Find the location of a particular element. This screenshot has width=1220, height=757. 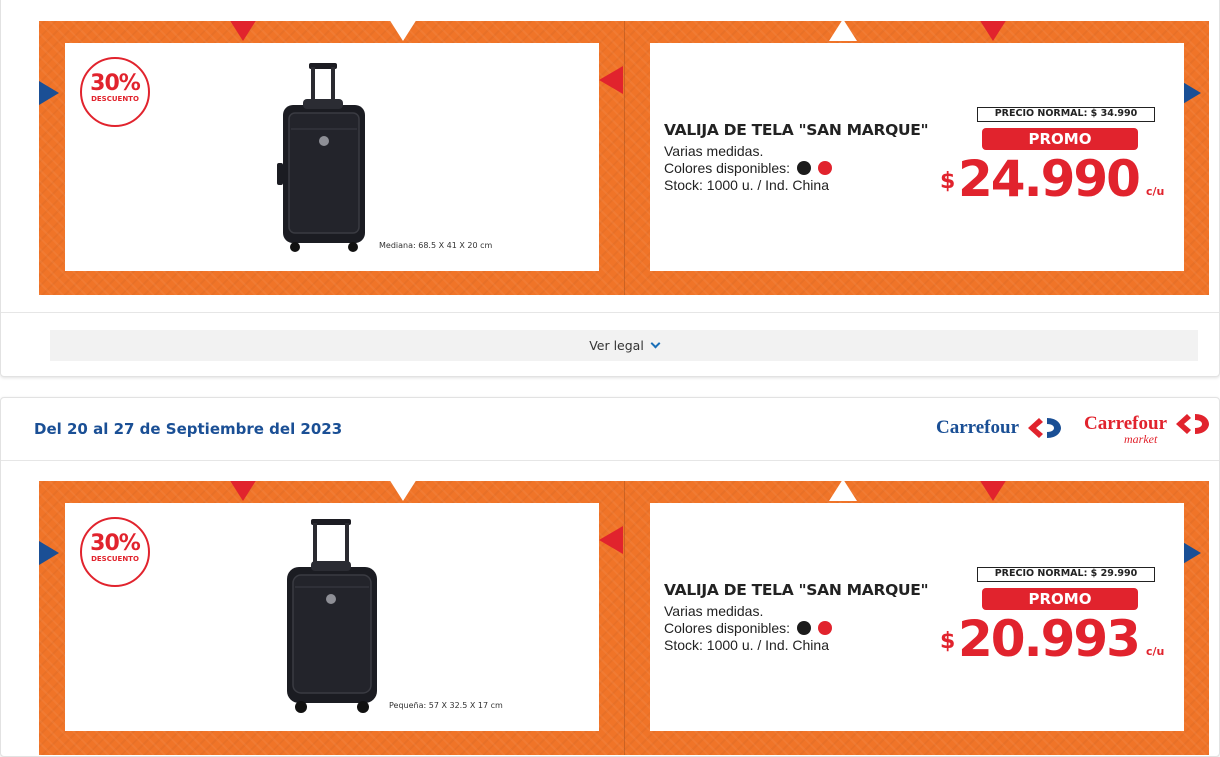

carrefour-logo-text: Carrefour is located at coordinates (978, 427).